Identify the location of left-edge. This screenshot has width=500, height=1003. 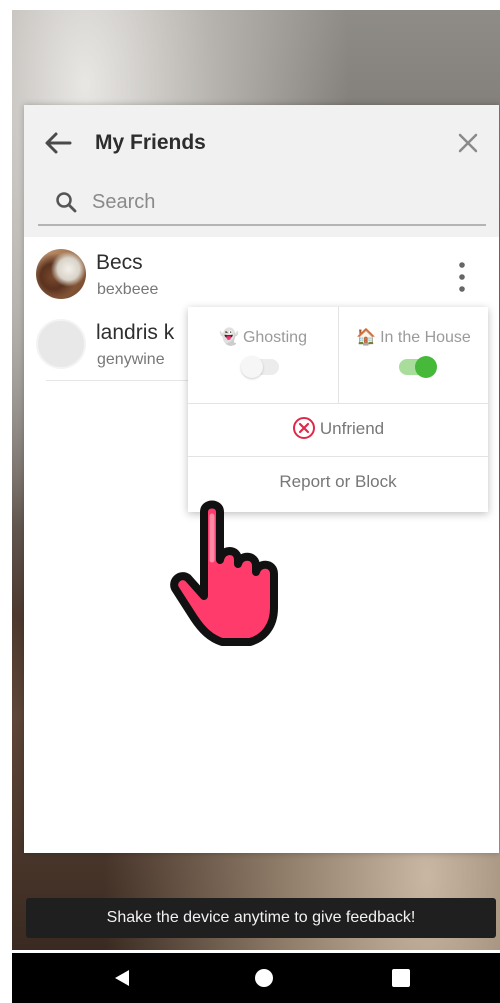
(6, 501).